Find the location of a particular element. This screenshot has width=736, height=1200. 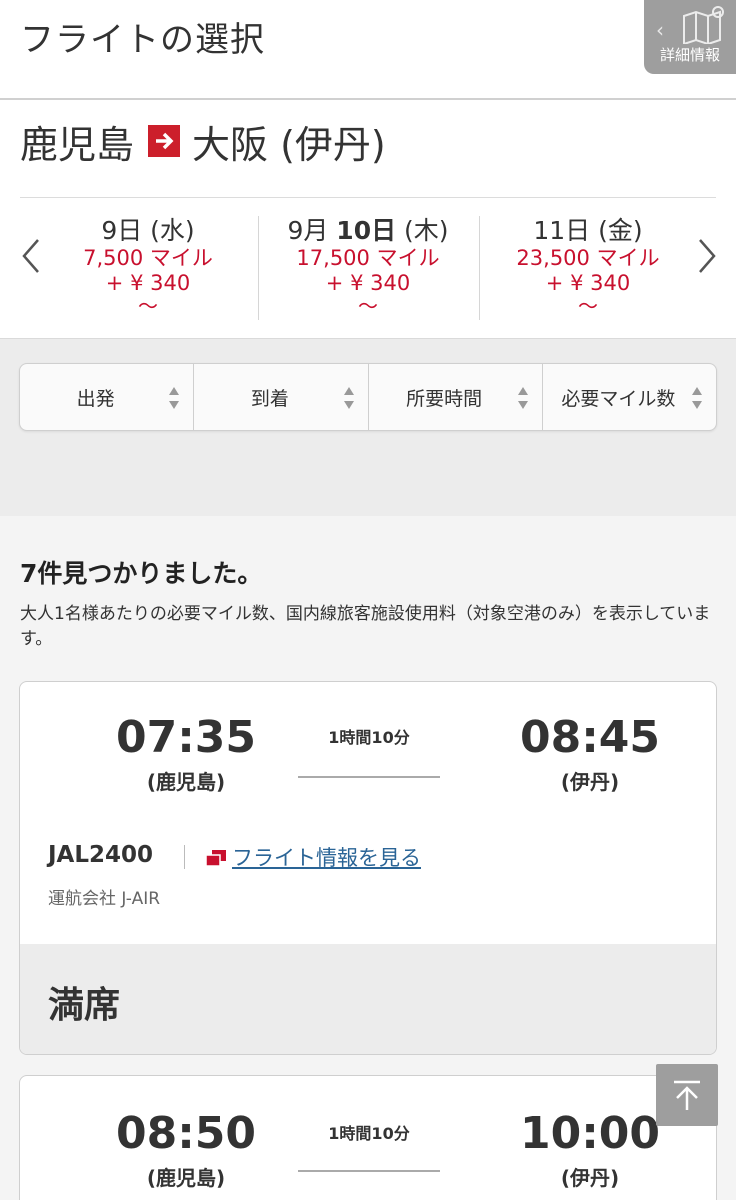

flight-number: JAL2400 is located at coordinates (101, 855).